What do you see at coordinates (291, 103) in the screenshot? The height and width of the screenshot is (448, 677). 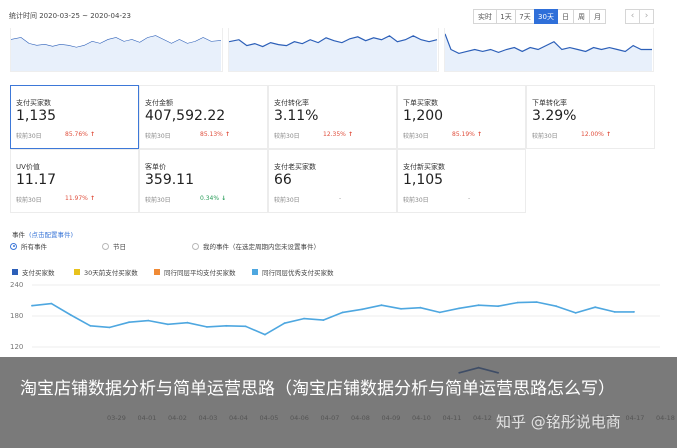 I see `metric-title: 支付转化率` at bounding box center [291, 103].